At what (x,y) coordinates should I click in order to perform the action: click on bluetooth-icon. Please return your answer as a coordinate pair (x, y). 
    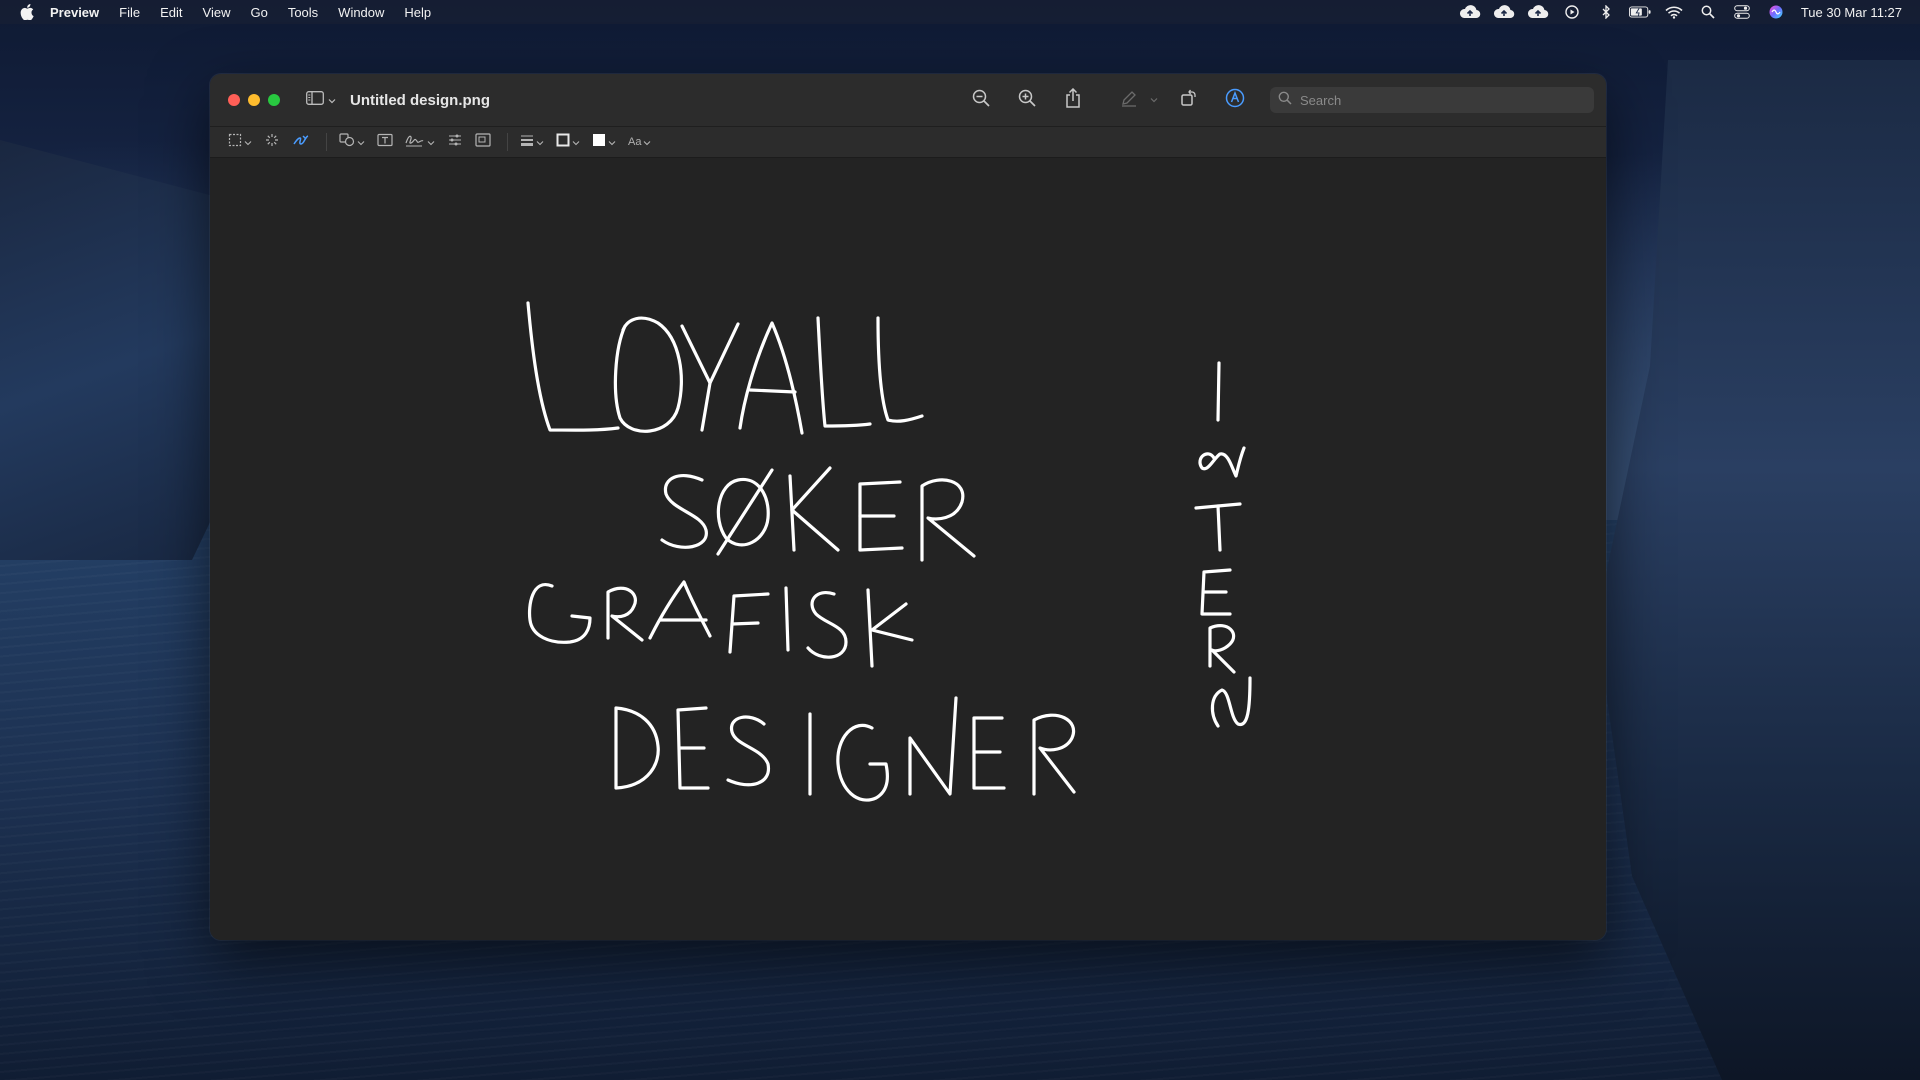
    Looking at the image, I should click on (1606, 12).